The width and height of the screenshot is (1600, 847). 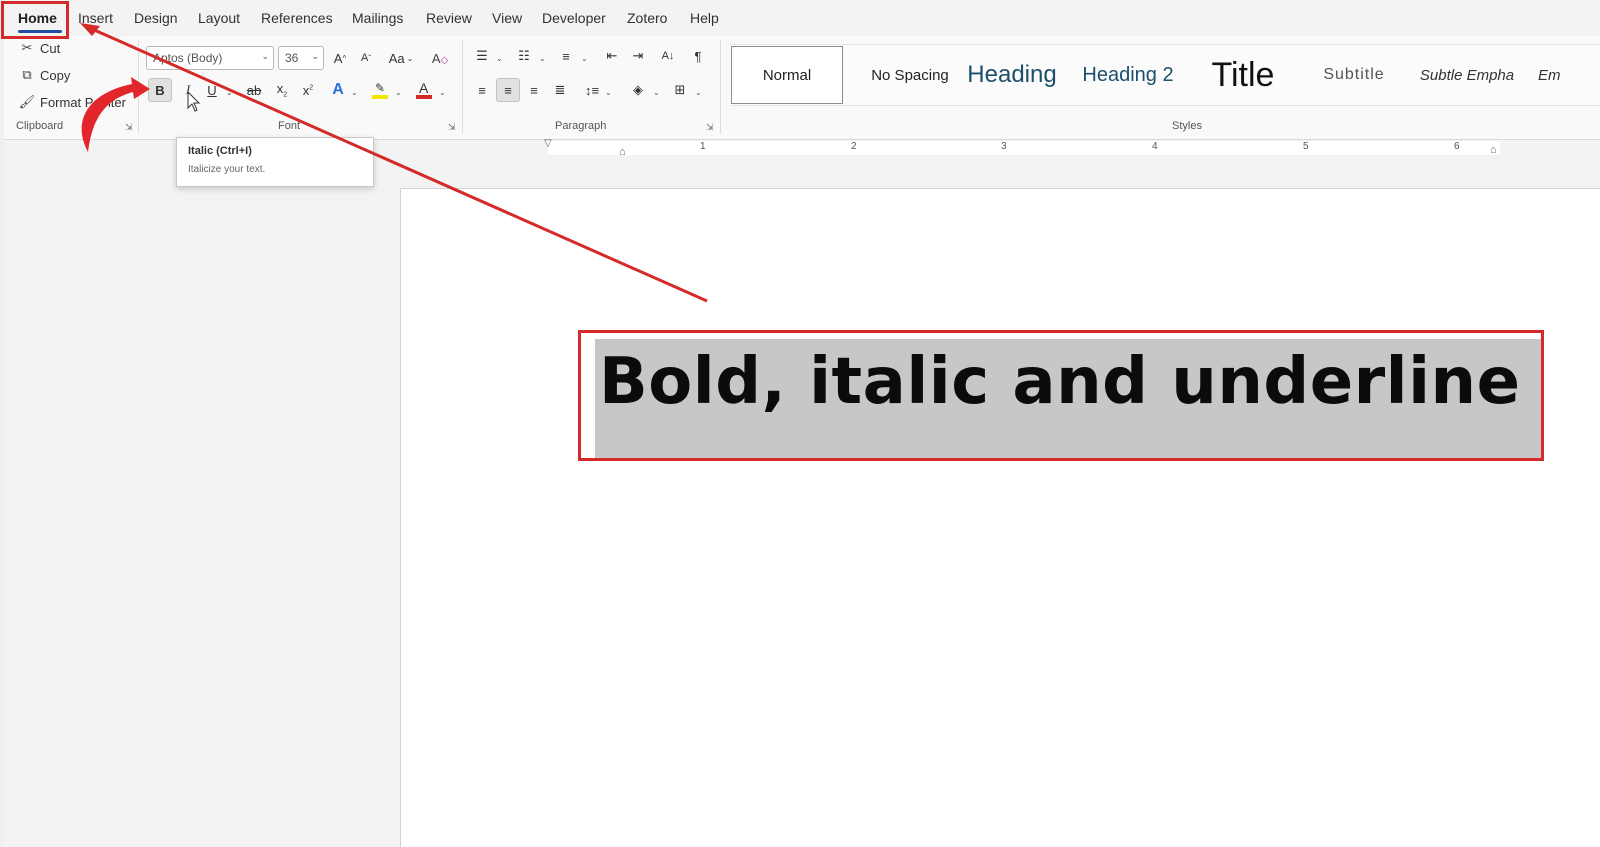 What do you see at coordinates (449, 18) in the screenshot?
I see `tab-review: Review` at bounding box center [449, 18].